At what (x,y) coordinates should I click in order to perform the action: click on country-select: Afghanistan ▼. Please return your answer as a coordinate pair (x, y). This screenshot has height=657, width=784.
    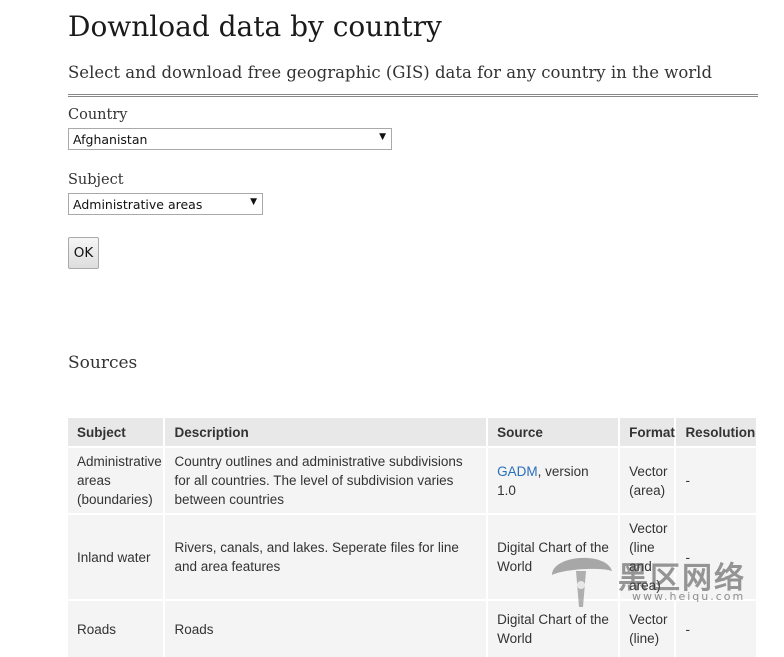
    Looking at the image, I should click on (230, 139).